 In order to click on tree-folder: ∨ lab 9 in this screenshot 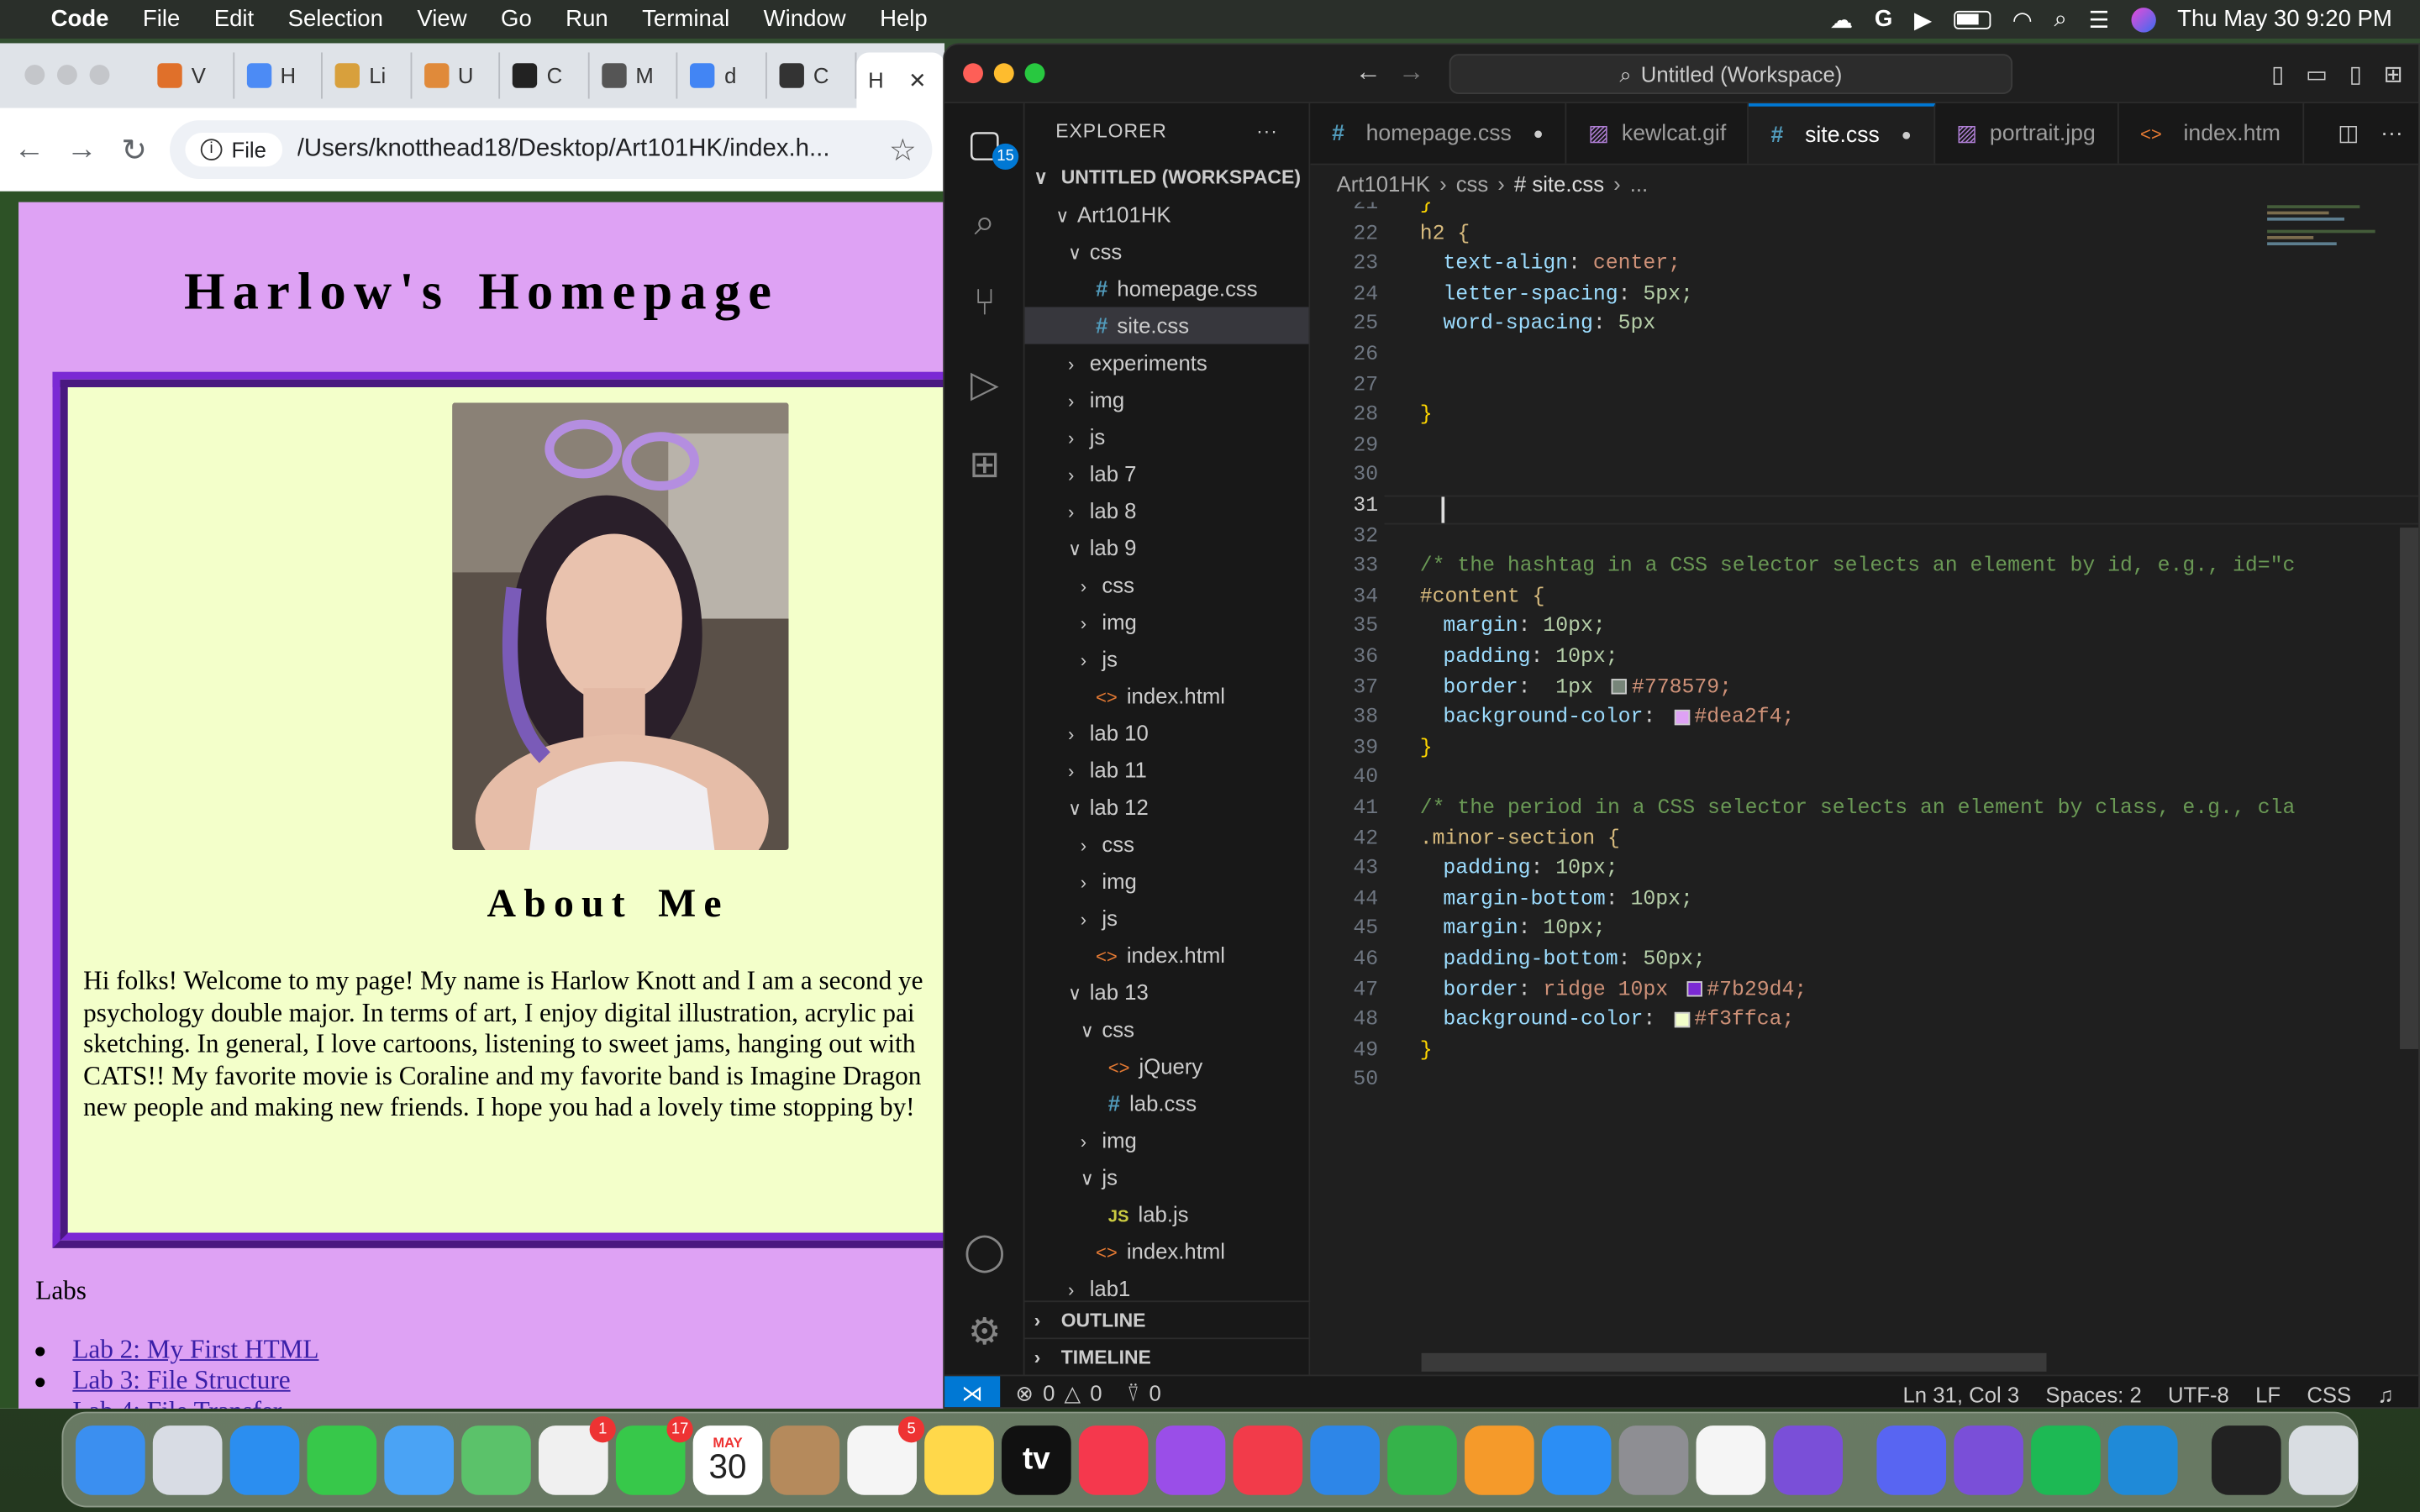, I will do `click(1167, 547)`.